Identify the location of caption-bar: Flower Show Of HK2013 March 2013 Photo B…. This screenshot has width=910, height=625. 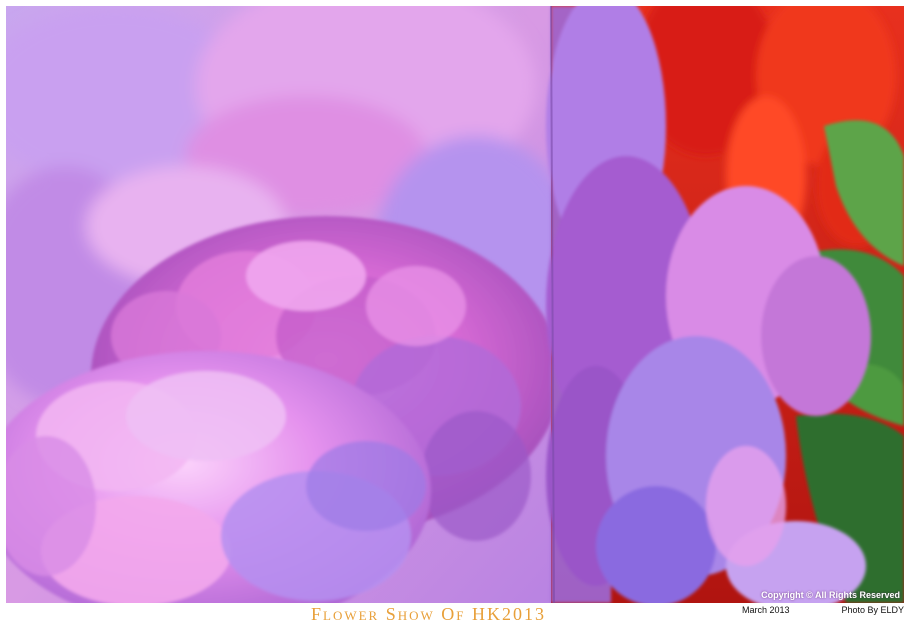
(455, 614).